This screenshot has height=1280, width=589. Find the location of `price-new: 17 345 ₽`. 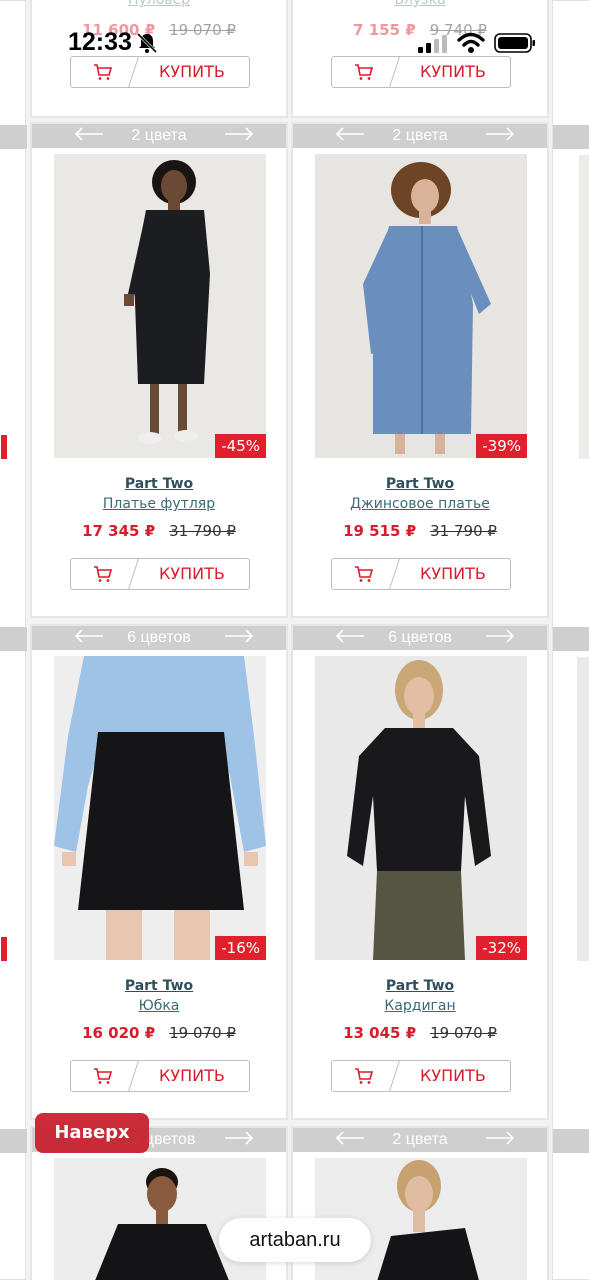

price-new: 17 345 ₽ is located at coordinates (119, 531).